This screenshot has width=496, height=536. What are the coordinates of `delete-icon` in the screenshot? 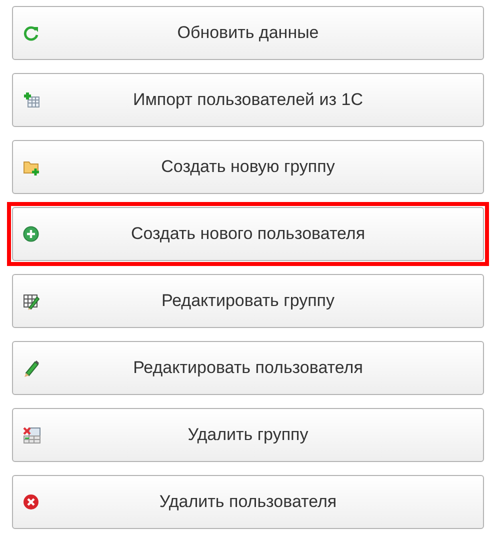 It's located at (32, 503).